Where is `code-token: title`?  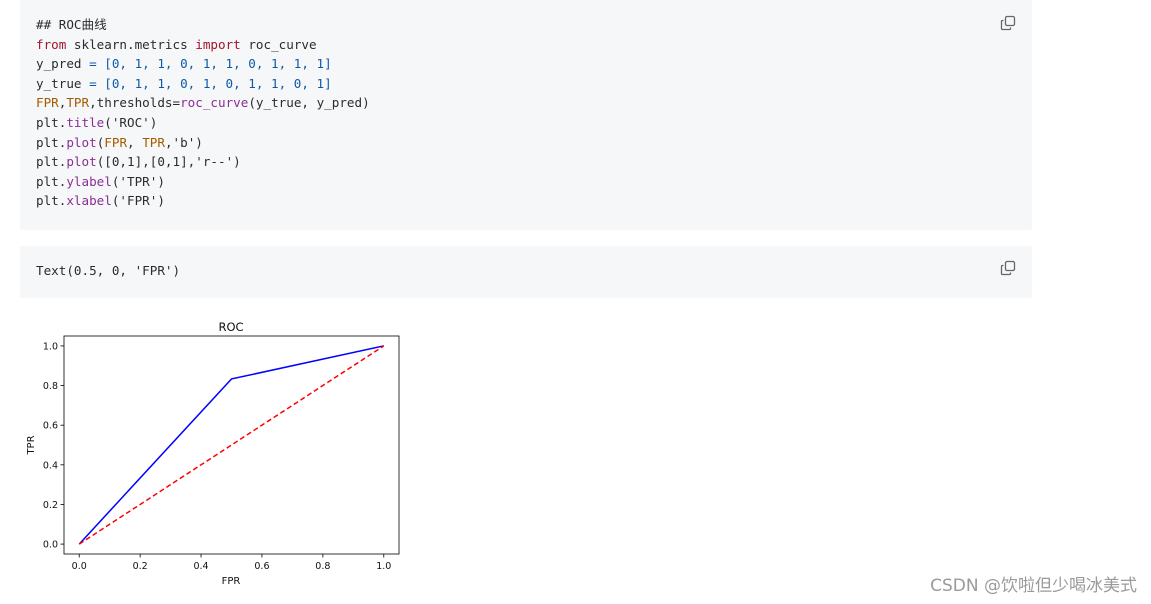 code-token: title is located at coordinates (85, 122).